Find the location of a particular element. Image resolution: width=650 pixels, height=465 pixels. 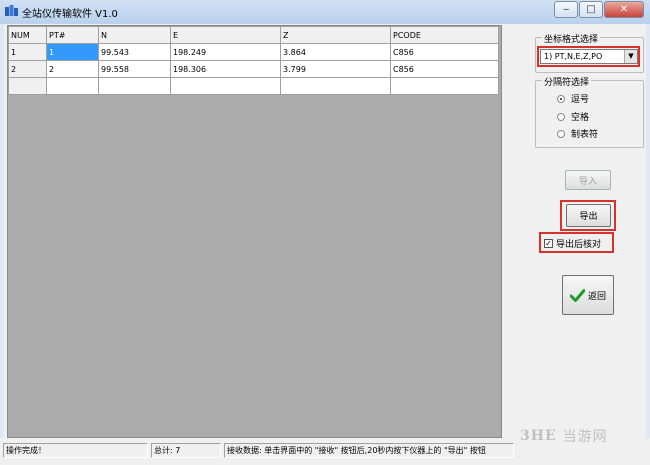

back-button-label: 返回 is located at coordinates (596, 296).